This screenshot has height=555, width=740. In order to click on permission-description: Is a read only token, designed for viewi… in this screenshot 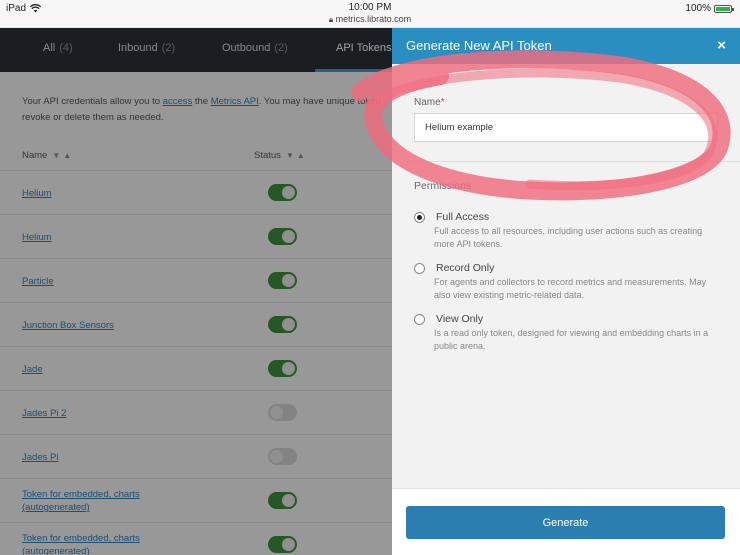, I will do `click(571, 339)`.